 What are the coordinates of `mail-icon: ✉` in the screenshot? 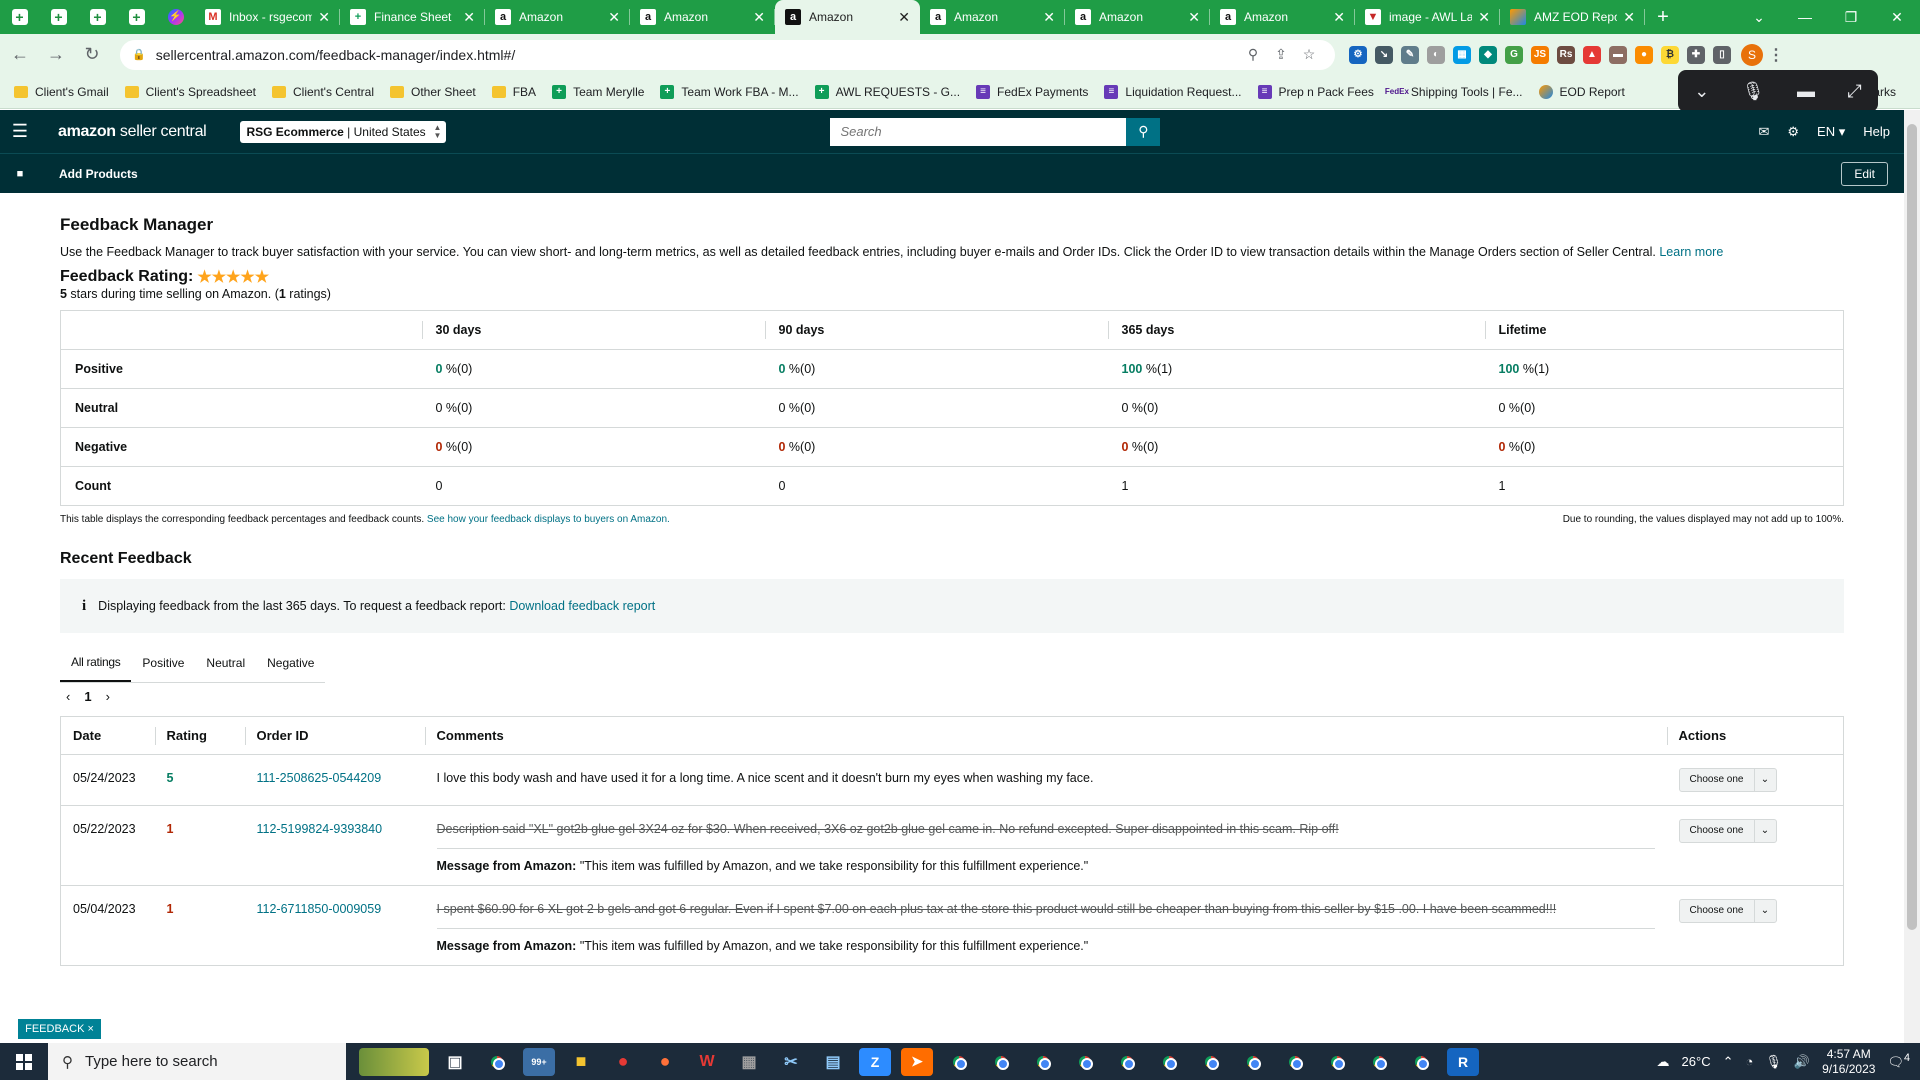 It's located at (1763, 132).